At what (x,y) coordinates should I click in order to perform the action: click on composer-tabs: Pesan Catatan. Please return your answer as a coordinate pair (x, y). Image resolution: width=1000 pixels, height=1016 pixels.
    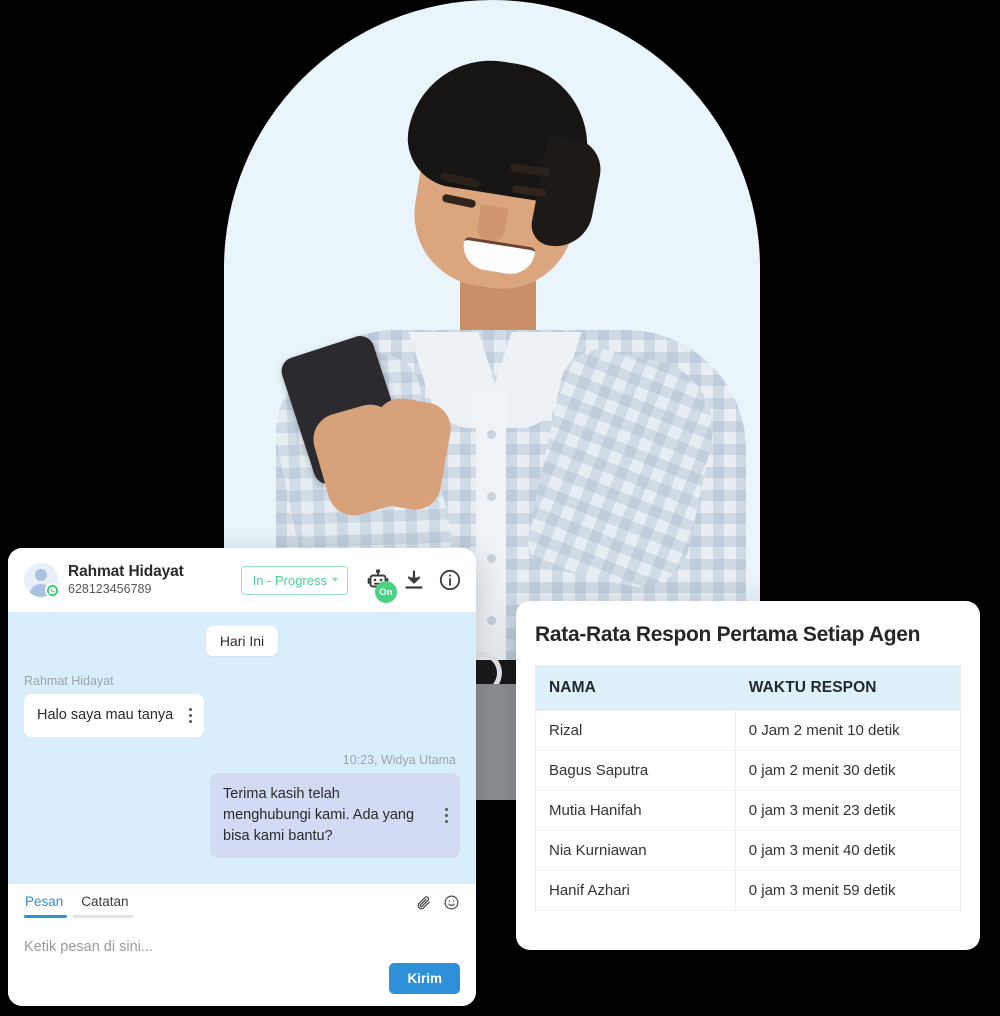
    Looking at the image, I should click on (81, 909).